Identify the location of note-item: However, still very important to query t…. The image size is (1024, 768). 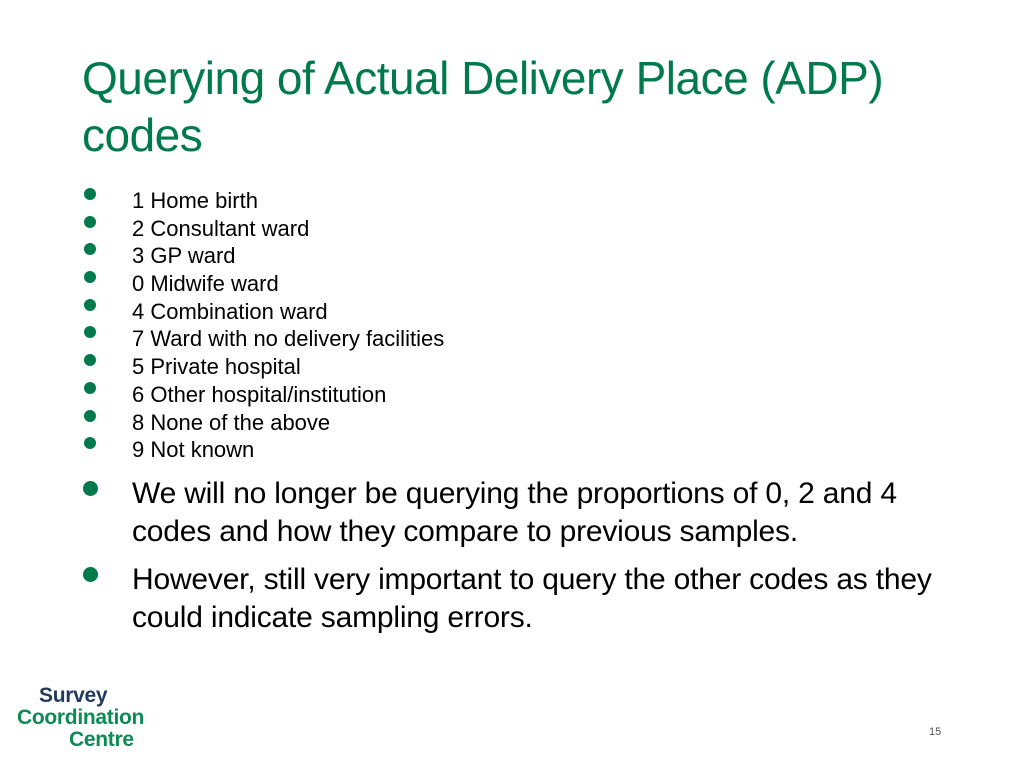
(522, 598).